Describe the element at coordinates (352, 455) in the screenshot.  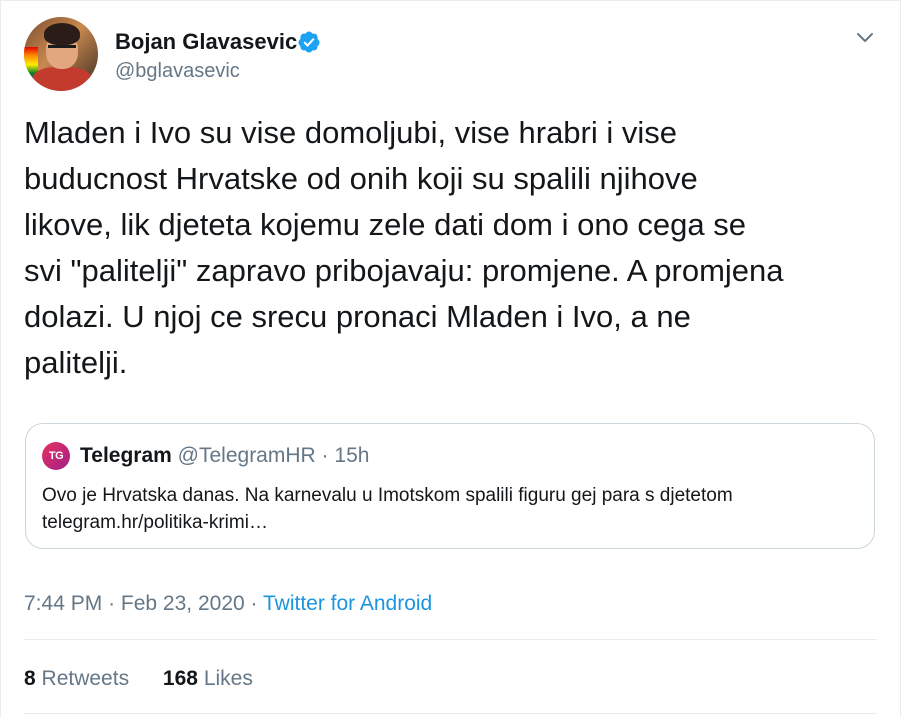
I see `quoted-tweet-time: 15h` at that location.